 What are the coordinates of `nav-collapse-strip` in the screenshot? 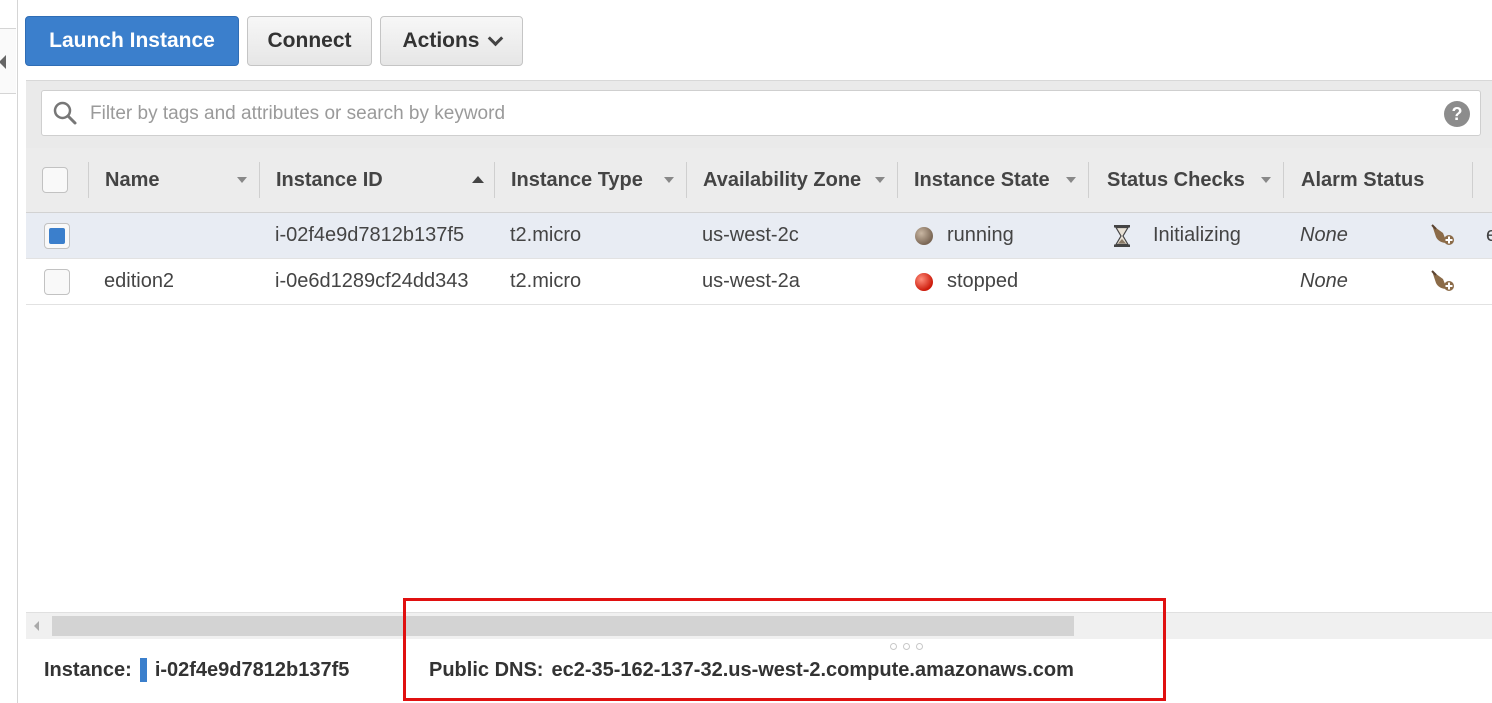 It's located at (9, 351).